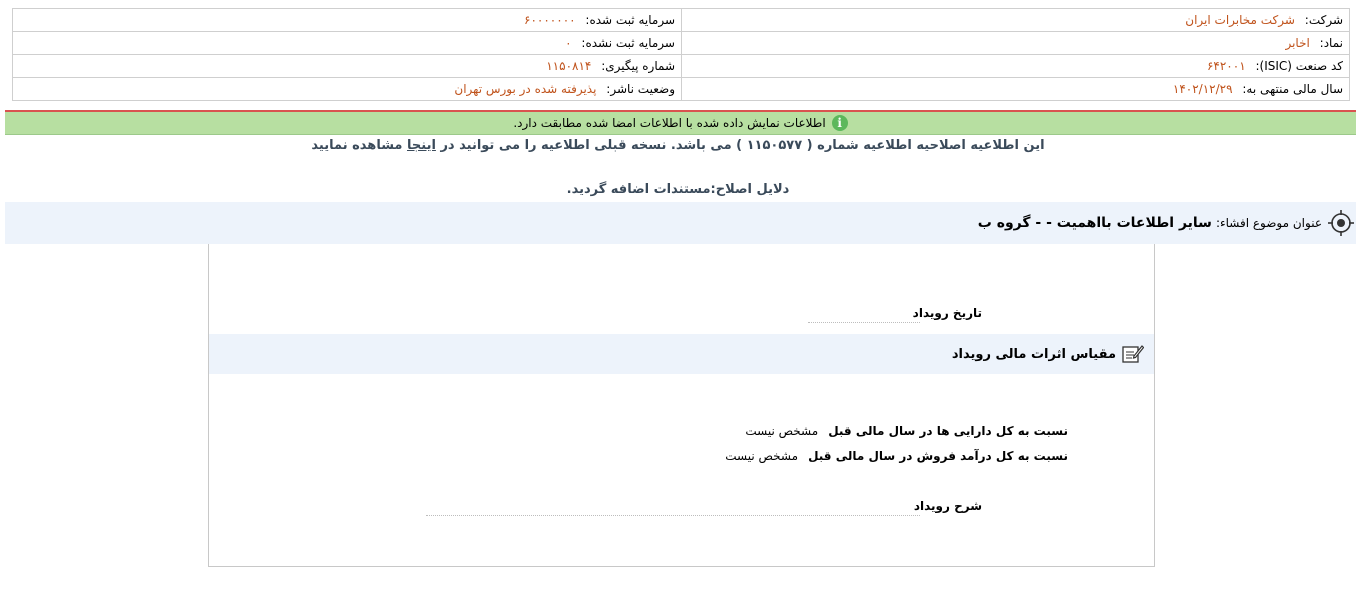 This screenshot has height=610, width=1356. Describe the element at coordinates (640, 89) in the screenshot. I see `publisher-status-label: وضعیت ناشر:` at that location.